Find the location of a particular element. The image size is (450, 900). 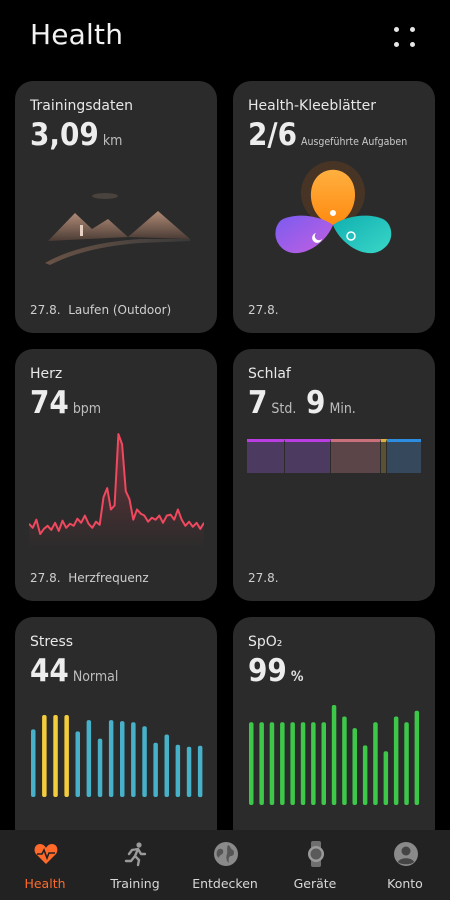

training-footer: 27.8. Laufen (Outdoor) is located at coordinates (101, 310).